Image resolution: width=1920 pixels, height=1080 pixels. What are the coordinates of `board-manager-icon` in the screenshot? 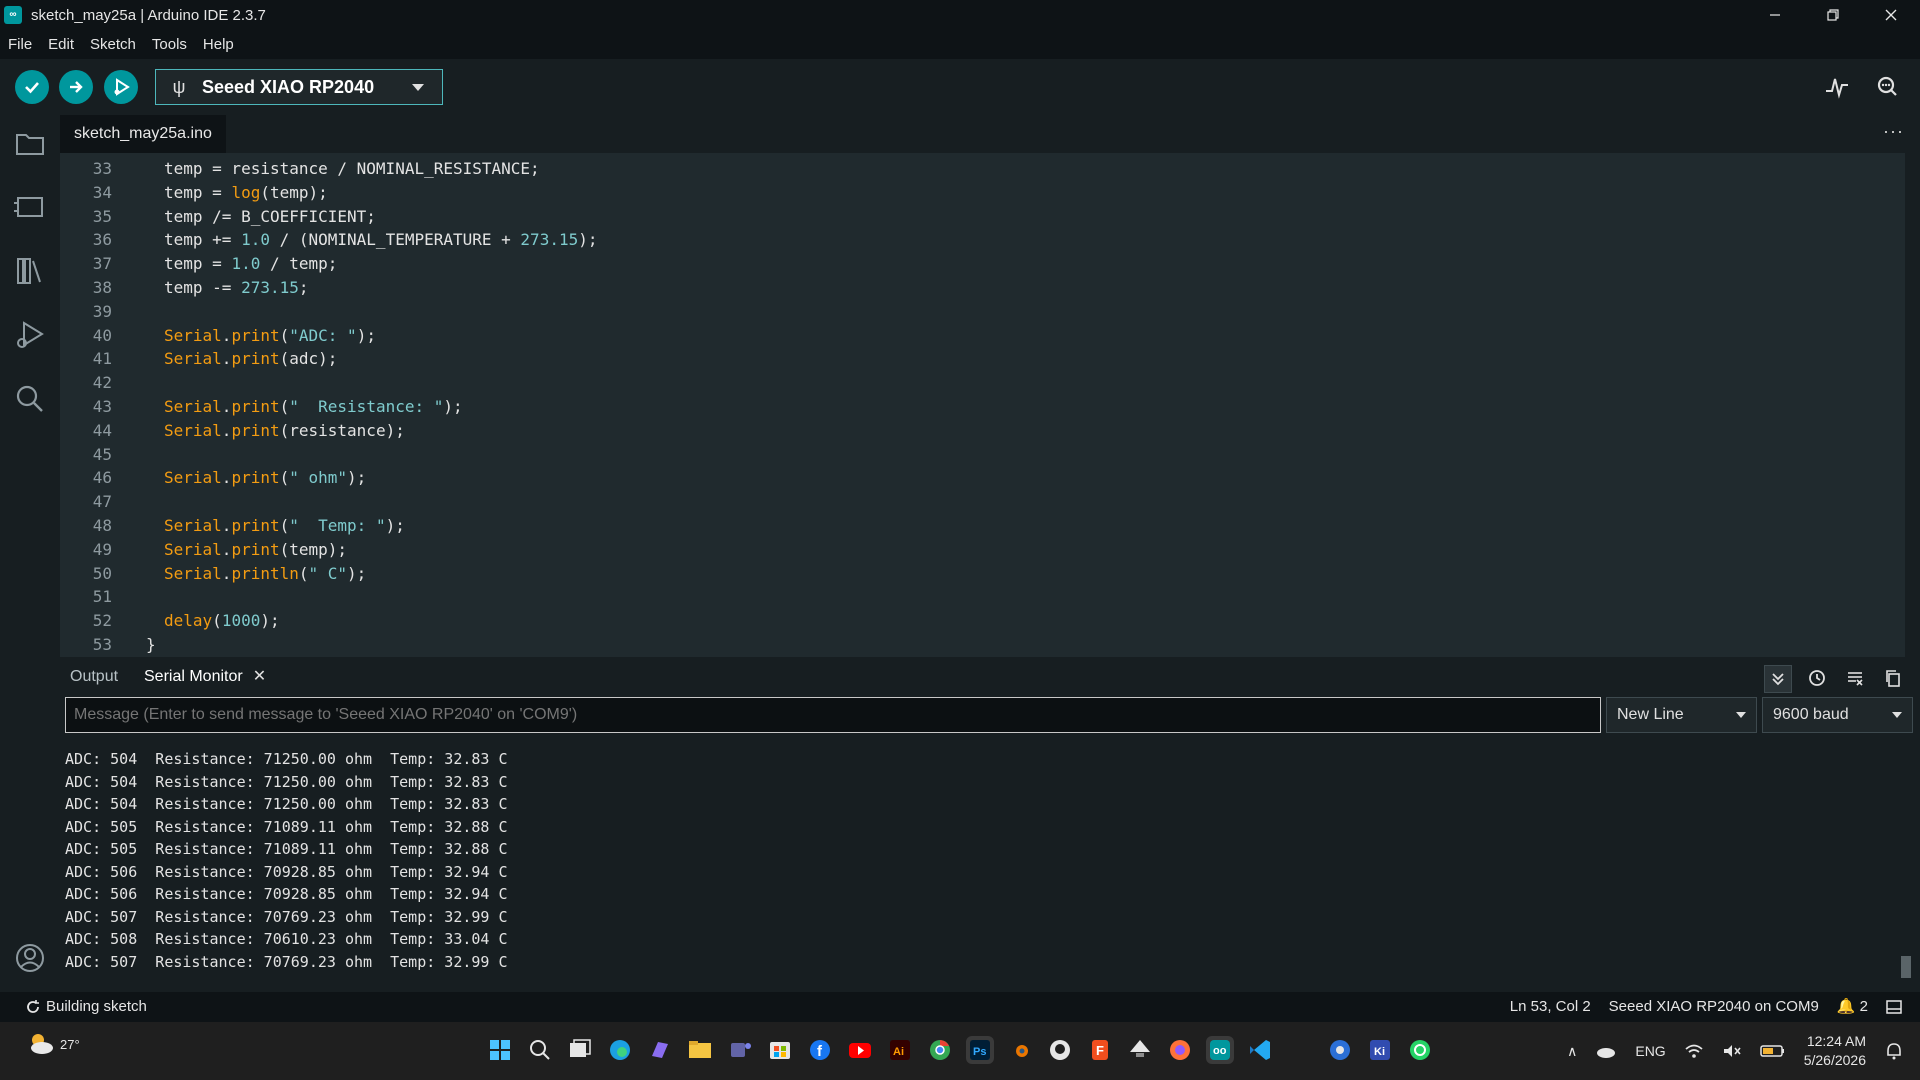 It's located at (30, 207).